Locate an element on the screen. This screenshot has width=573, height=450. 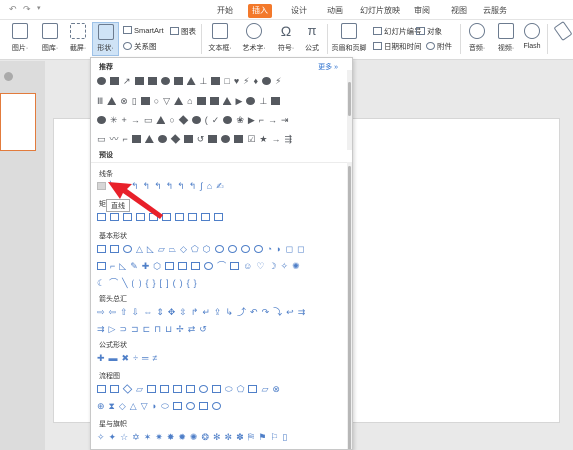
red-arrow-icon is located at coordinates (135, 200).